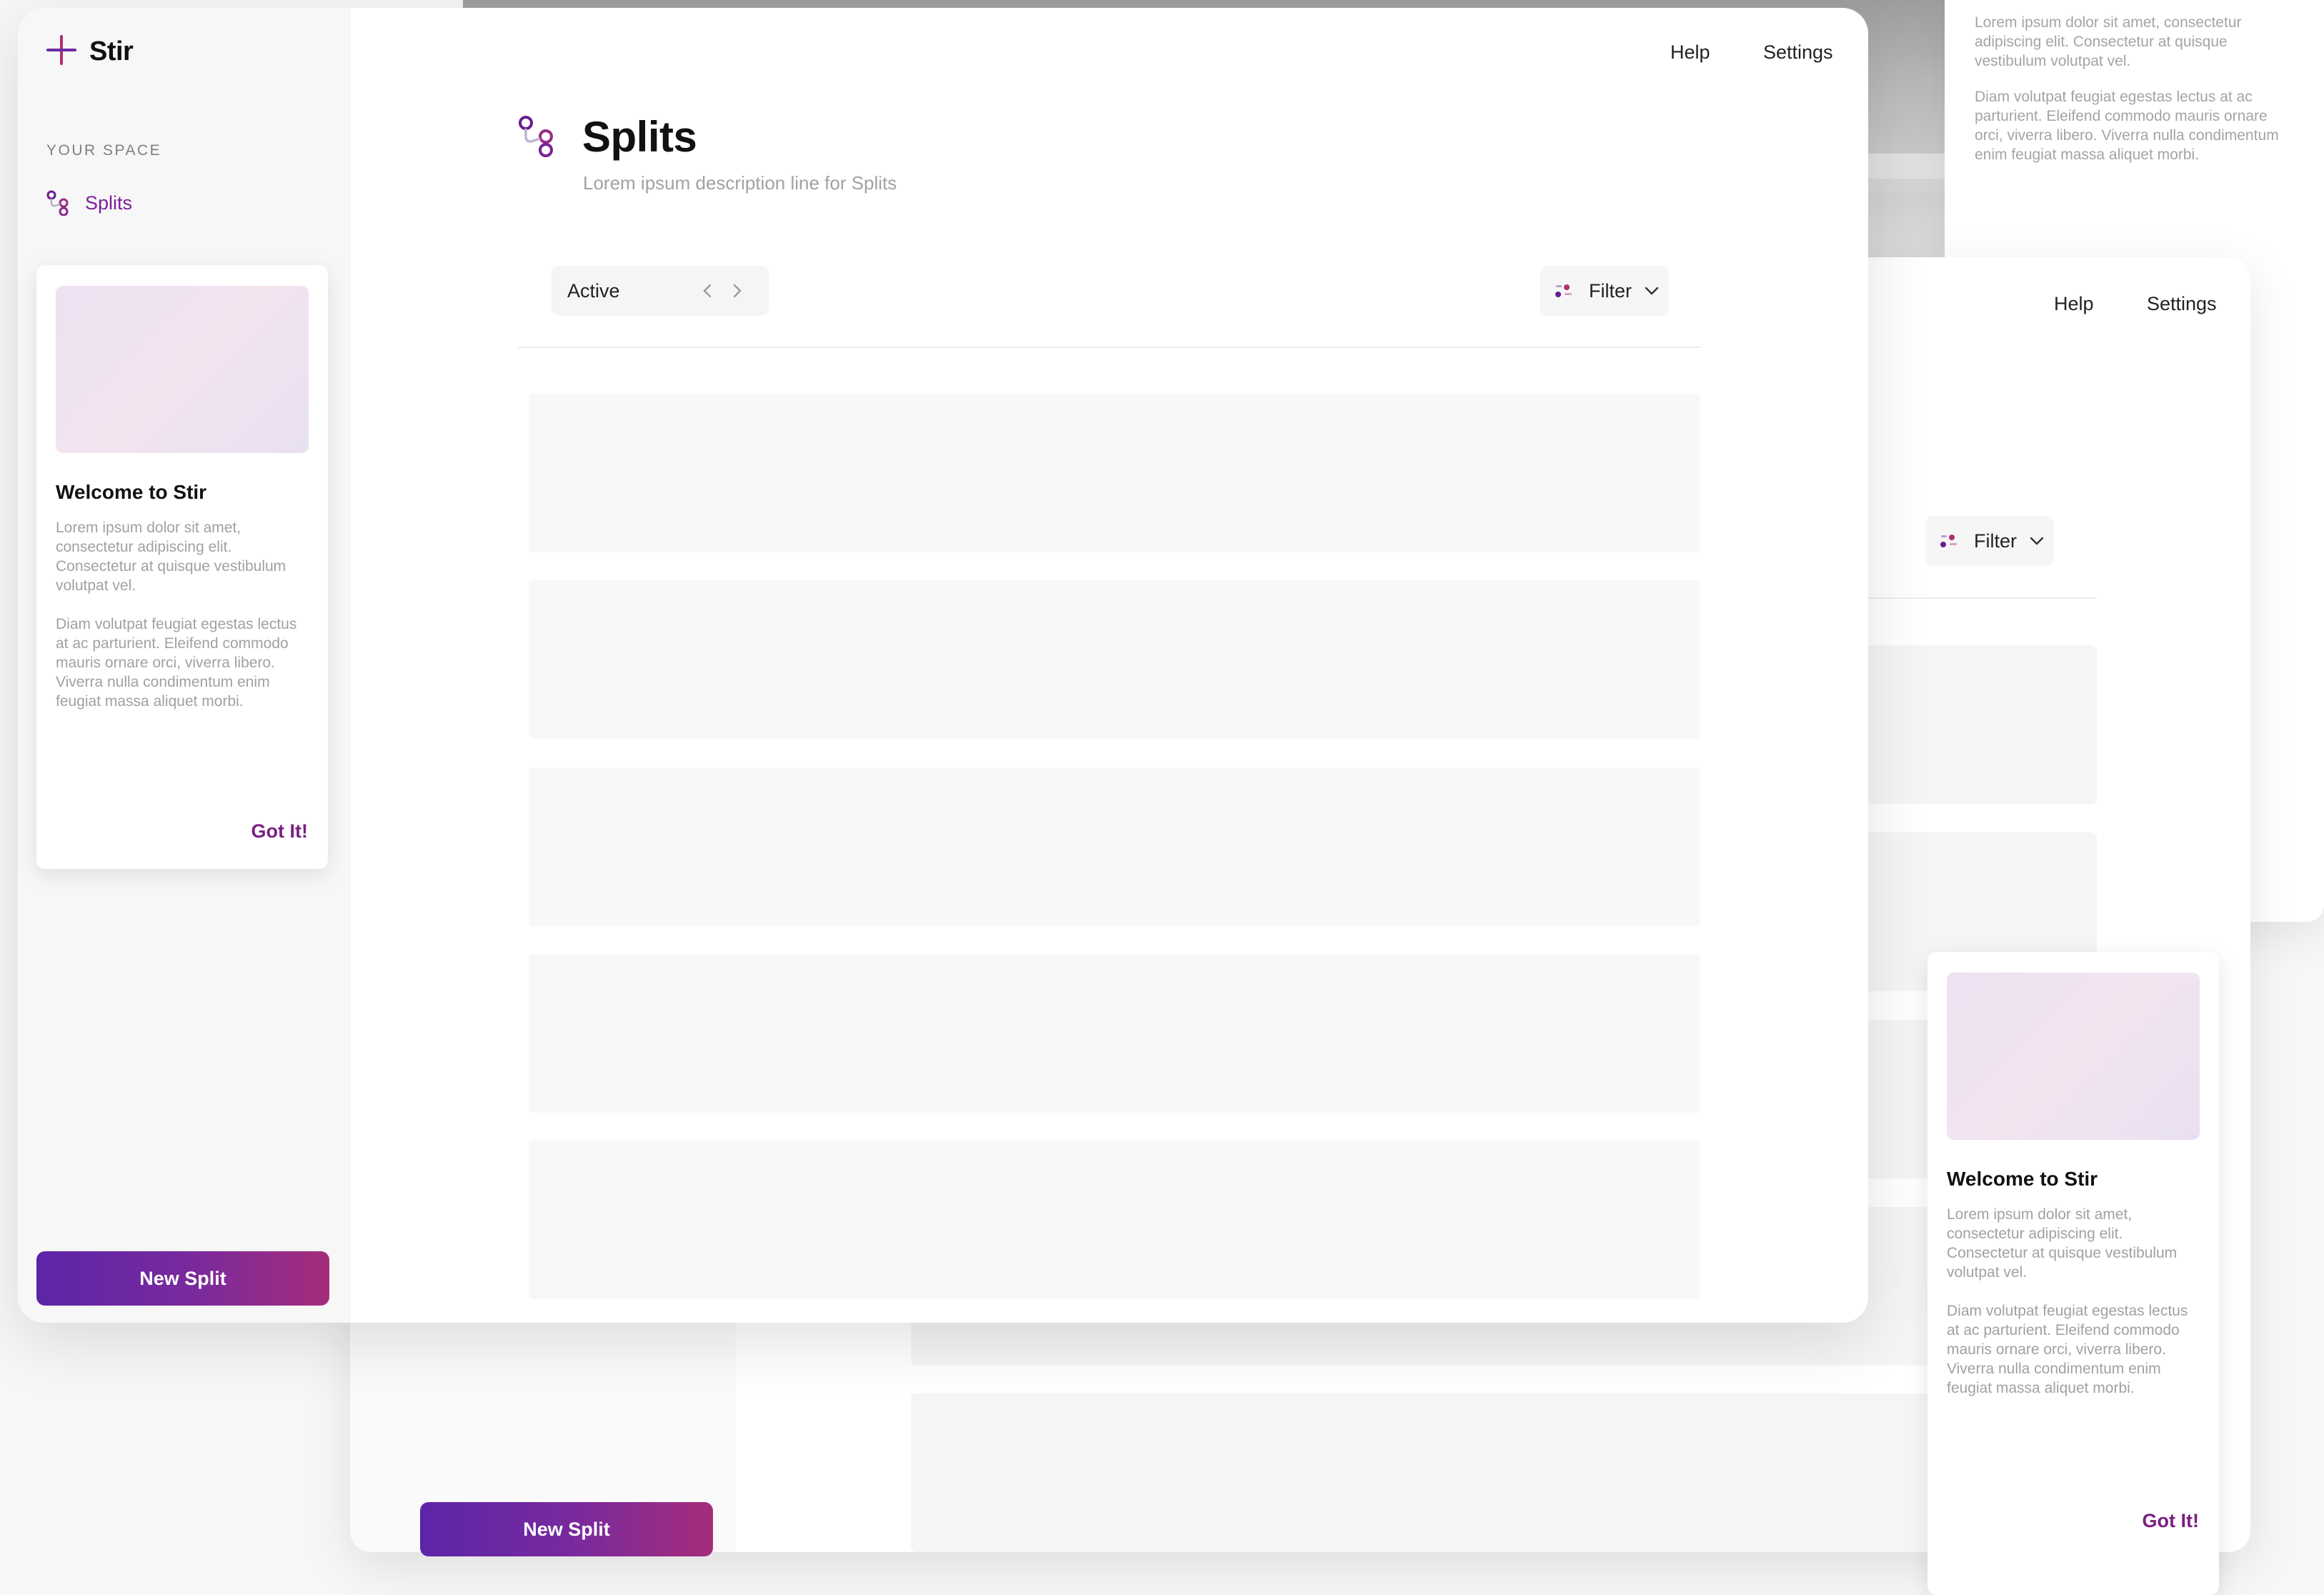 Image resolution: width=2324 pixels, height=1595 pixels. I want to click on got-it-button: Got It!, so click(279, 831).